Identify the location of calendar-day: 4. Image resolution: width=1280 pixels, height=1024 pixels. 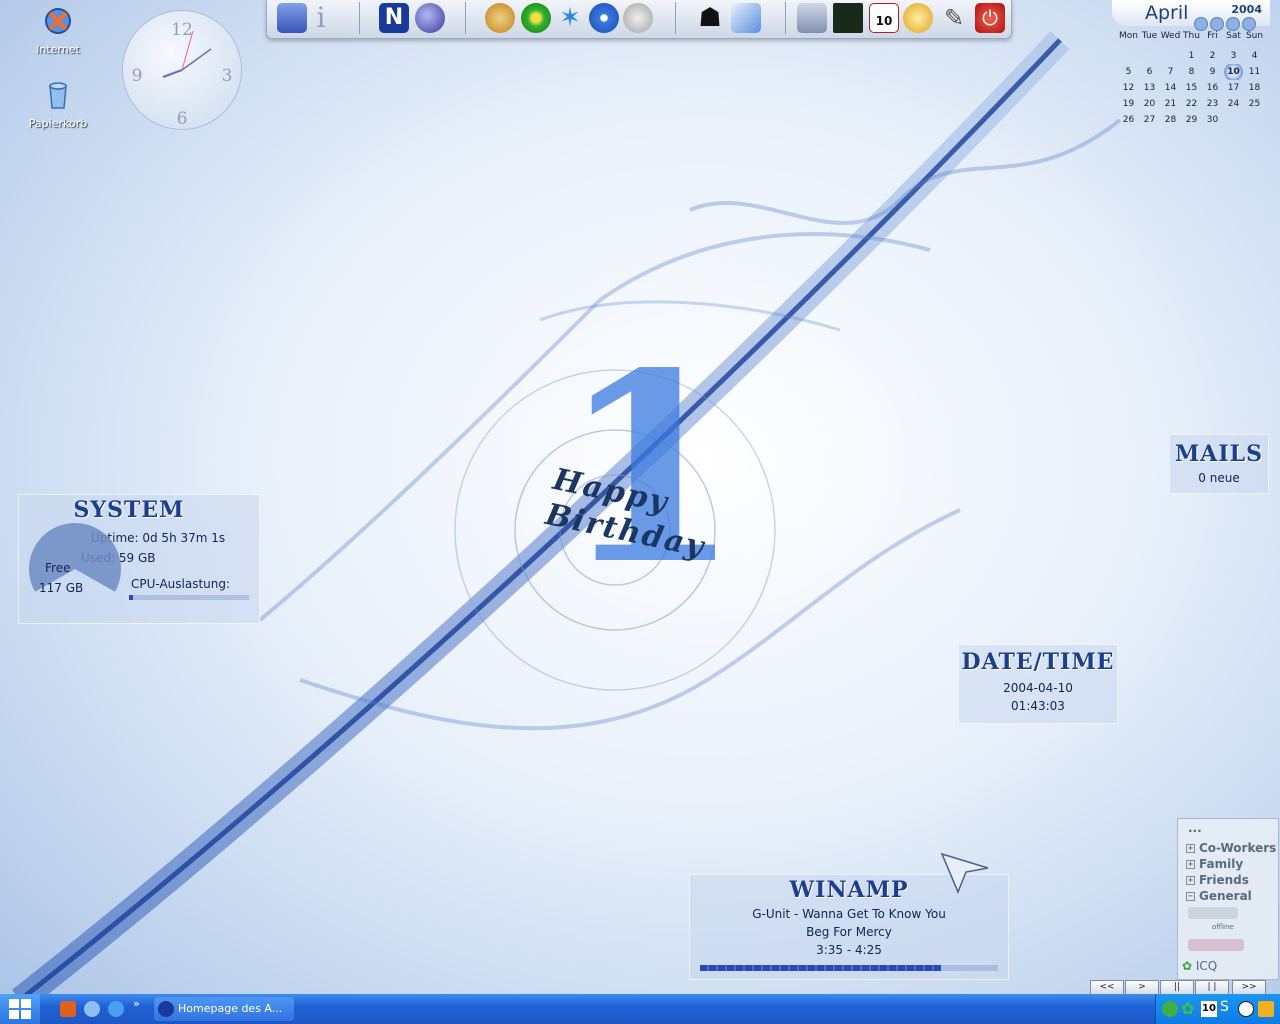
(1254, 56).